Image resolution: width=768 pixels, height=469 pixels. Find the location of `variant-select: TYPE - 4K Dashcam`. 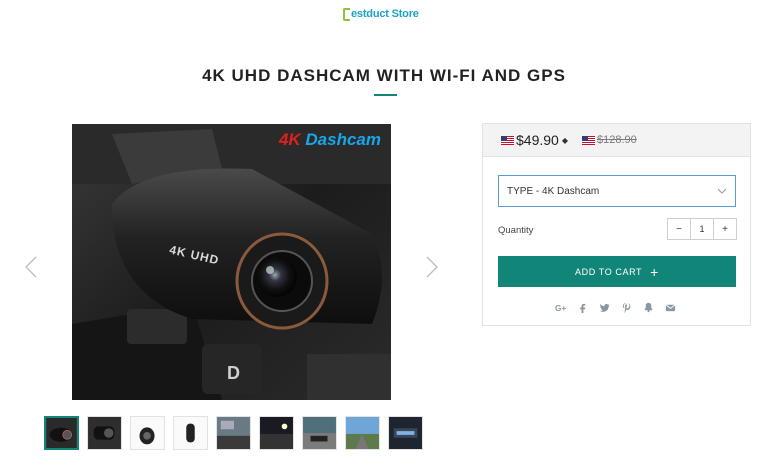

variant-select: TYPE - 4K Dashcam is located at coordinates (617, 191).